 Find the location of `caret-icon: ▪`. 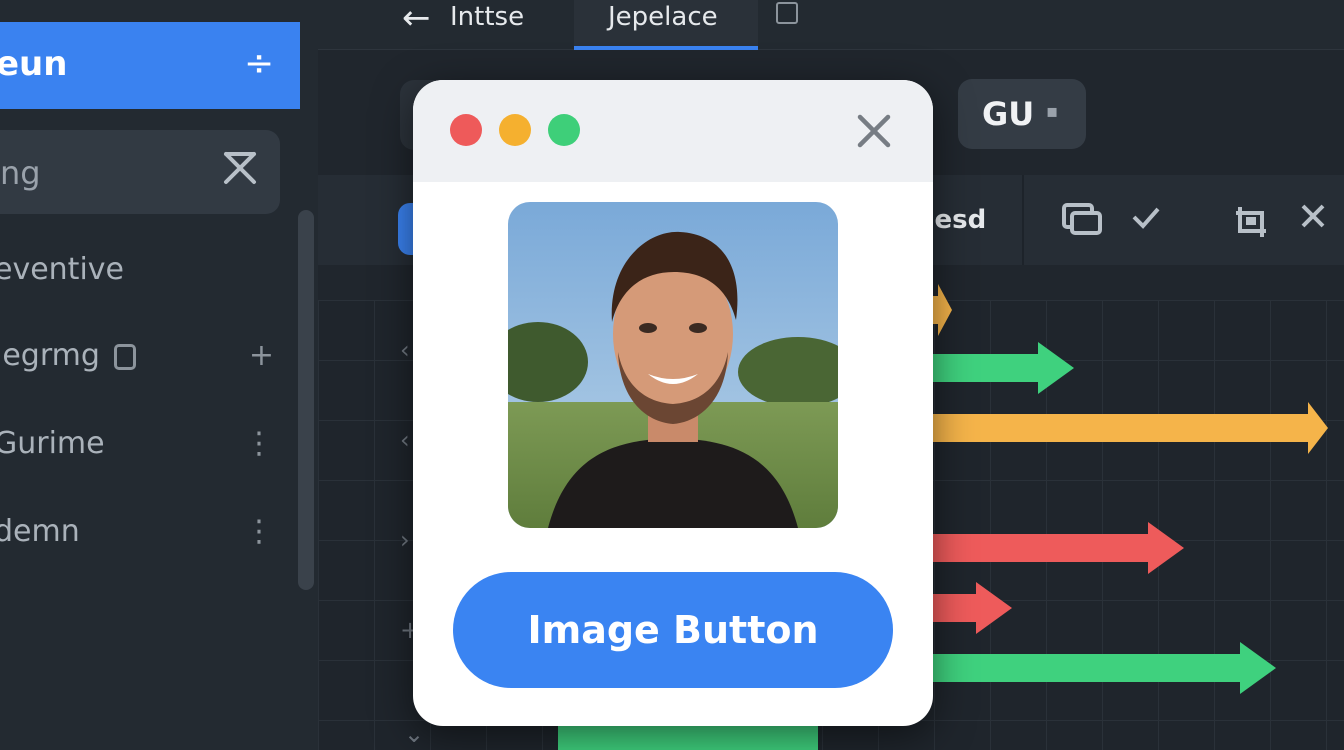

caret-icon: ▪ is located at coordinates (1052, 111).